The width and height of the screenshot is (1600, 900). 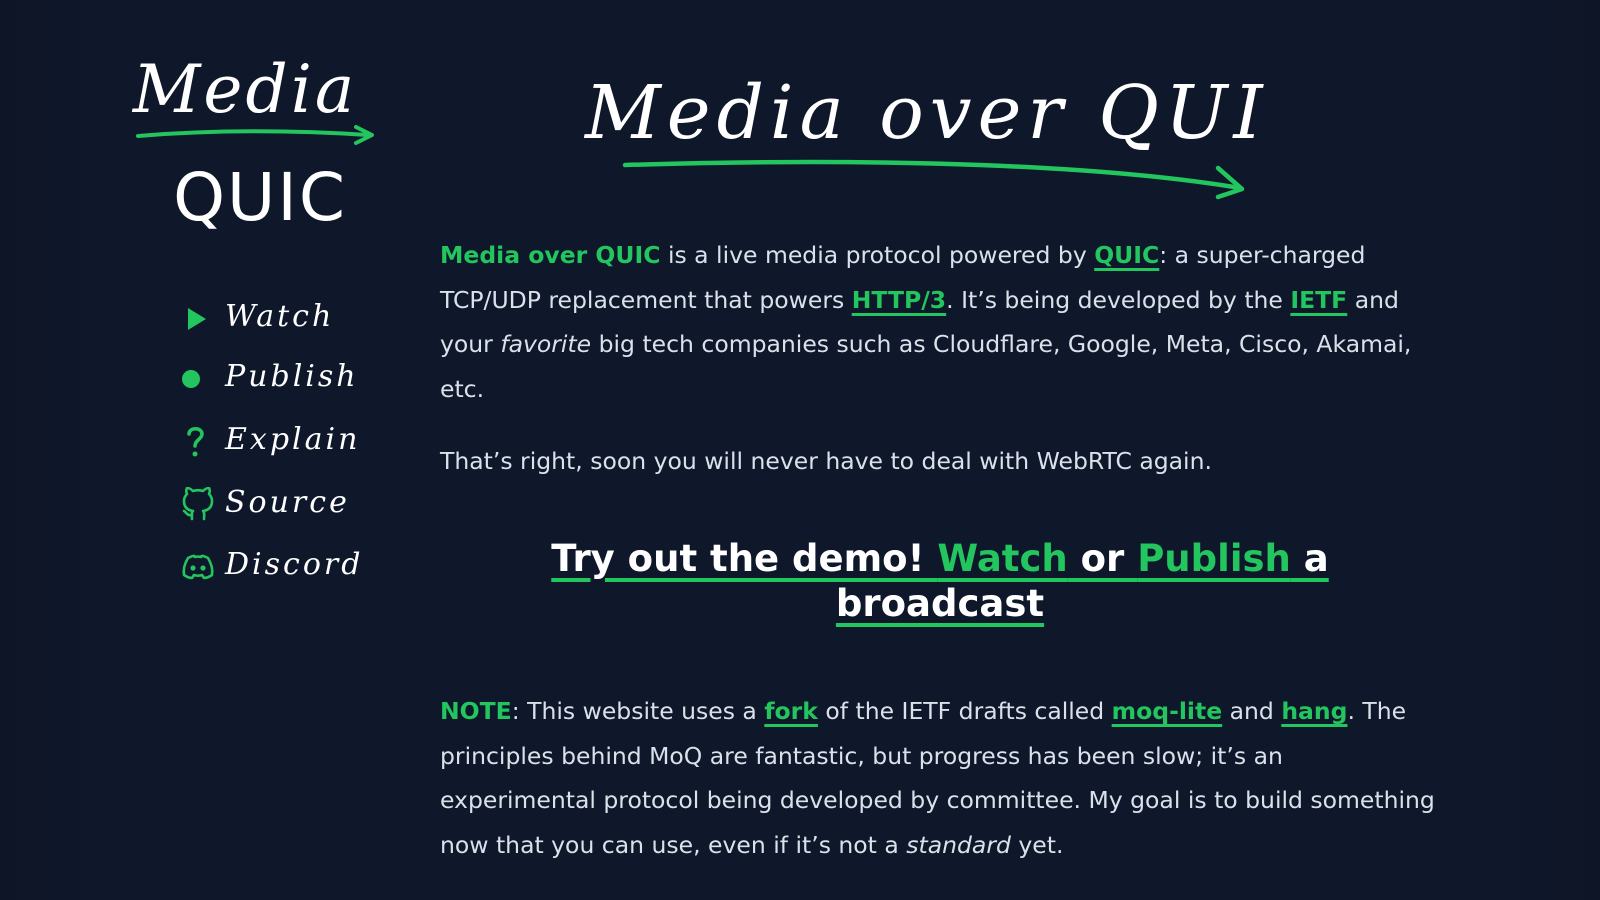 I want to click on ietf-link: IETF, so click(x=1318, y=300).